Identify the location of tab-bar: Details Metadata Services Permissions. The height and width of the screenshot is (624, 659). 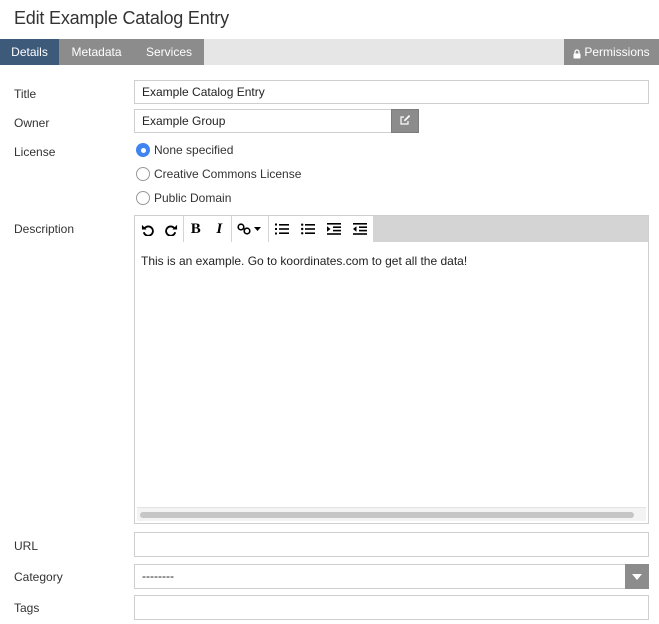
(329, 52).